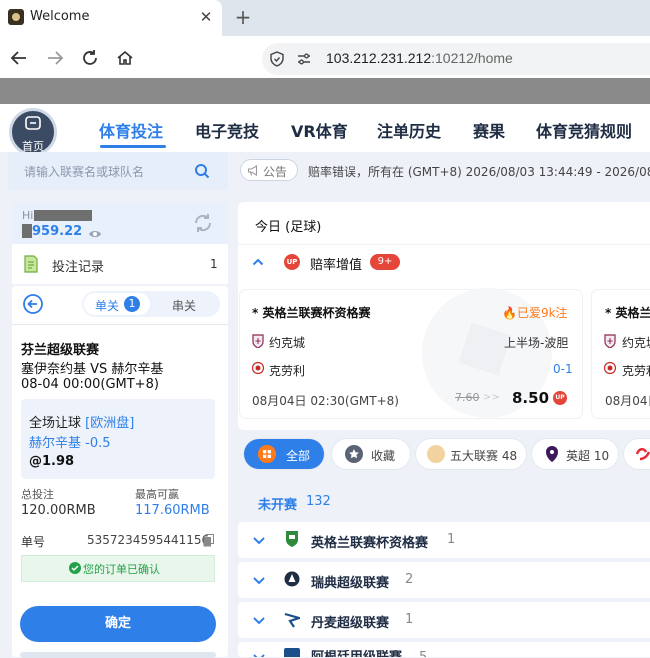 The height and width of the screenshot is (658, 650). I want to click on slip-divider, so click(120, 324).